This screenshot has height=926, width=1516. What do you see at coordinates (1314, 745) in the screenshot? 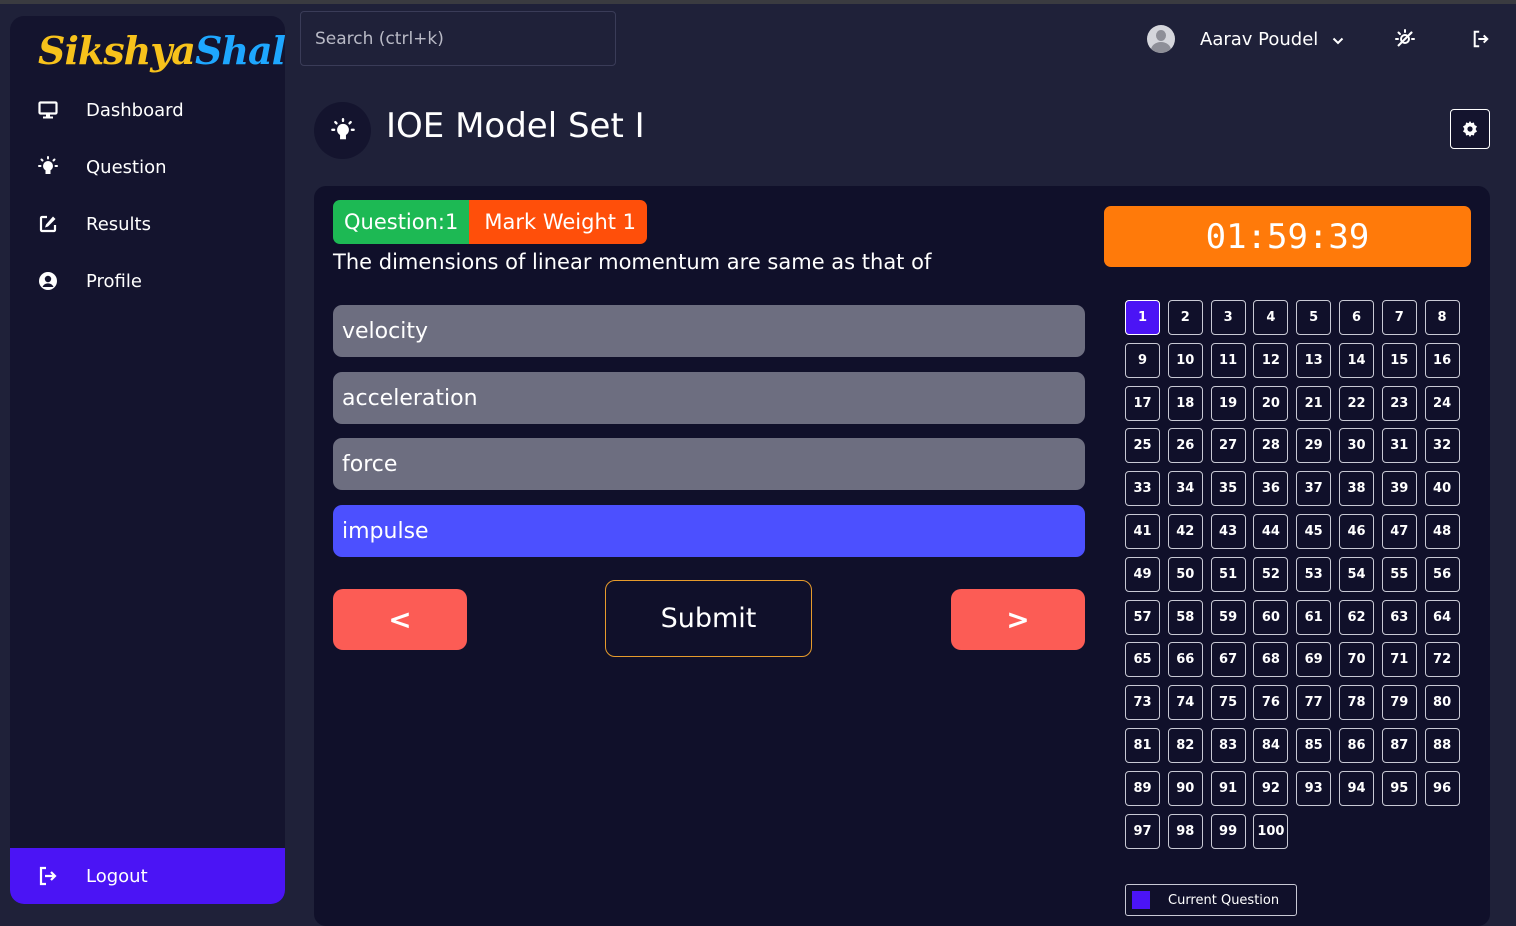
I see `question-nav-button: 85` at bounding box center [1314, 745].